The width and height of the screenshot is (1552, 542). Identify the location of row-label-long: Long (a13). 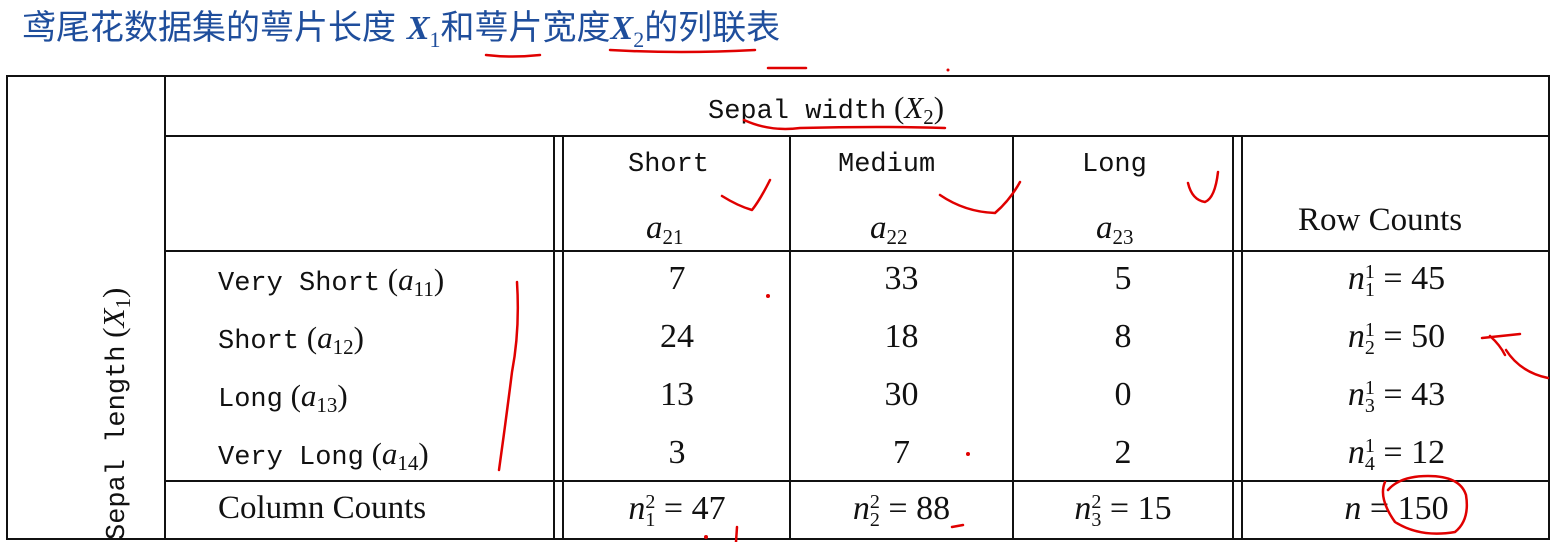
(283, 397).